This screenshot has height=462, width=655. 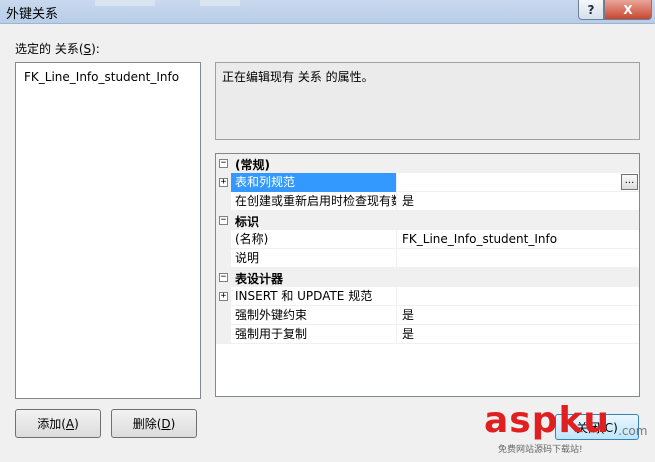 What do you see at coordinates (314, 315) in the screenshot?
I see `property-name: 强制外键约束` at bounding box center [314, 315].